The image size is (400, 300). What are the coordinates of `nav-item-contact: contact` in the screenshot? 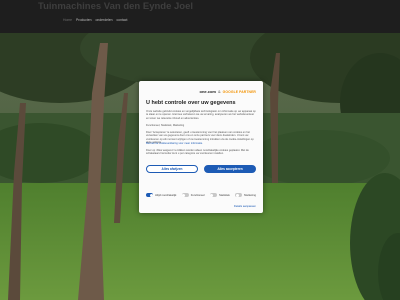 It's located at (121, 23).